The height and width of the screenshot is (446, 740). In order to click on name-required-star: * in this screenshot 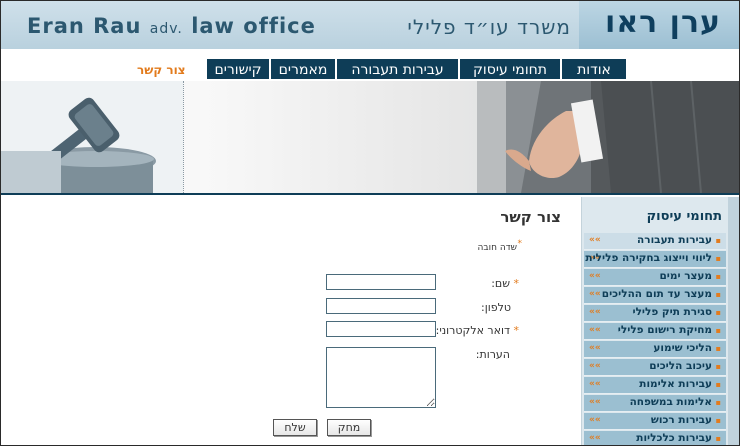, I will do `click(516, 283)`.